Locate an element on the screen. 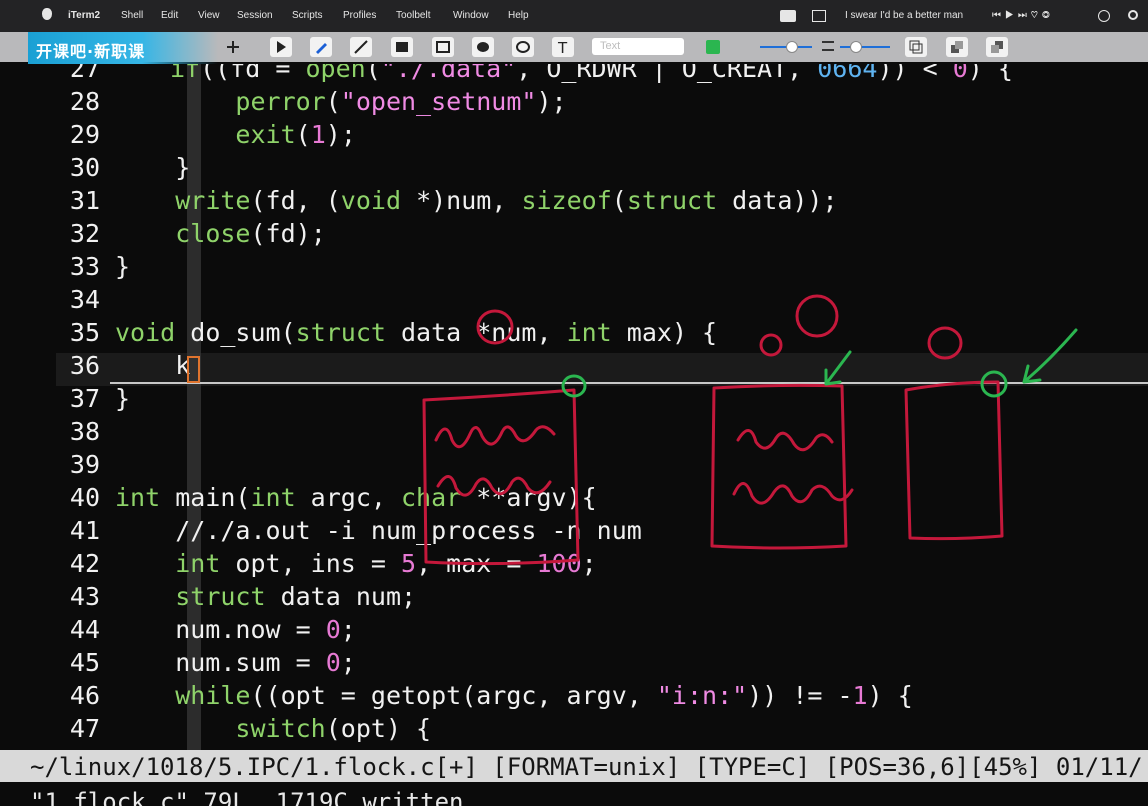 The height and width of the screenshot is (806, 1148). line-number: 28 is located at coordinates (84, 101).